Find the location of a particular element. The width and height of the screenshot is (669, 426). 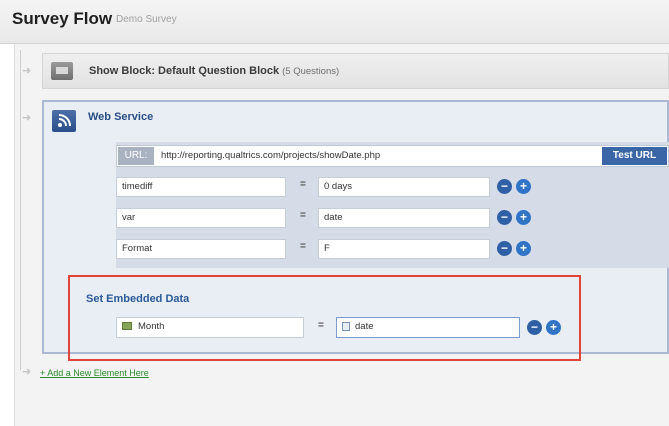

parameter-row: Format = F − + is located at coordinates (326, 250).